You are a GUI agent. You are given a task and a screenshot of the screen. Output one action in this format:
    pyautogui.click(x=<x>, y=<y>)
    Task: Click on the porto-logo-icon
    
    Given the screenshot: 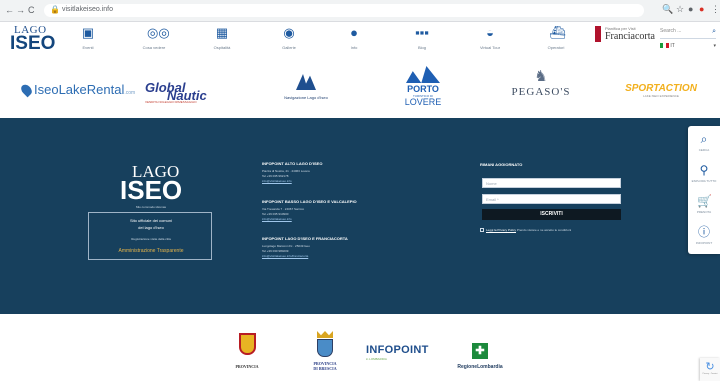 What is the action you would take?
    pyautogui.click(x=423, y=74)
    